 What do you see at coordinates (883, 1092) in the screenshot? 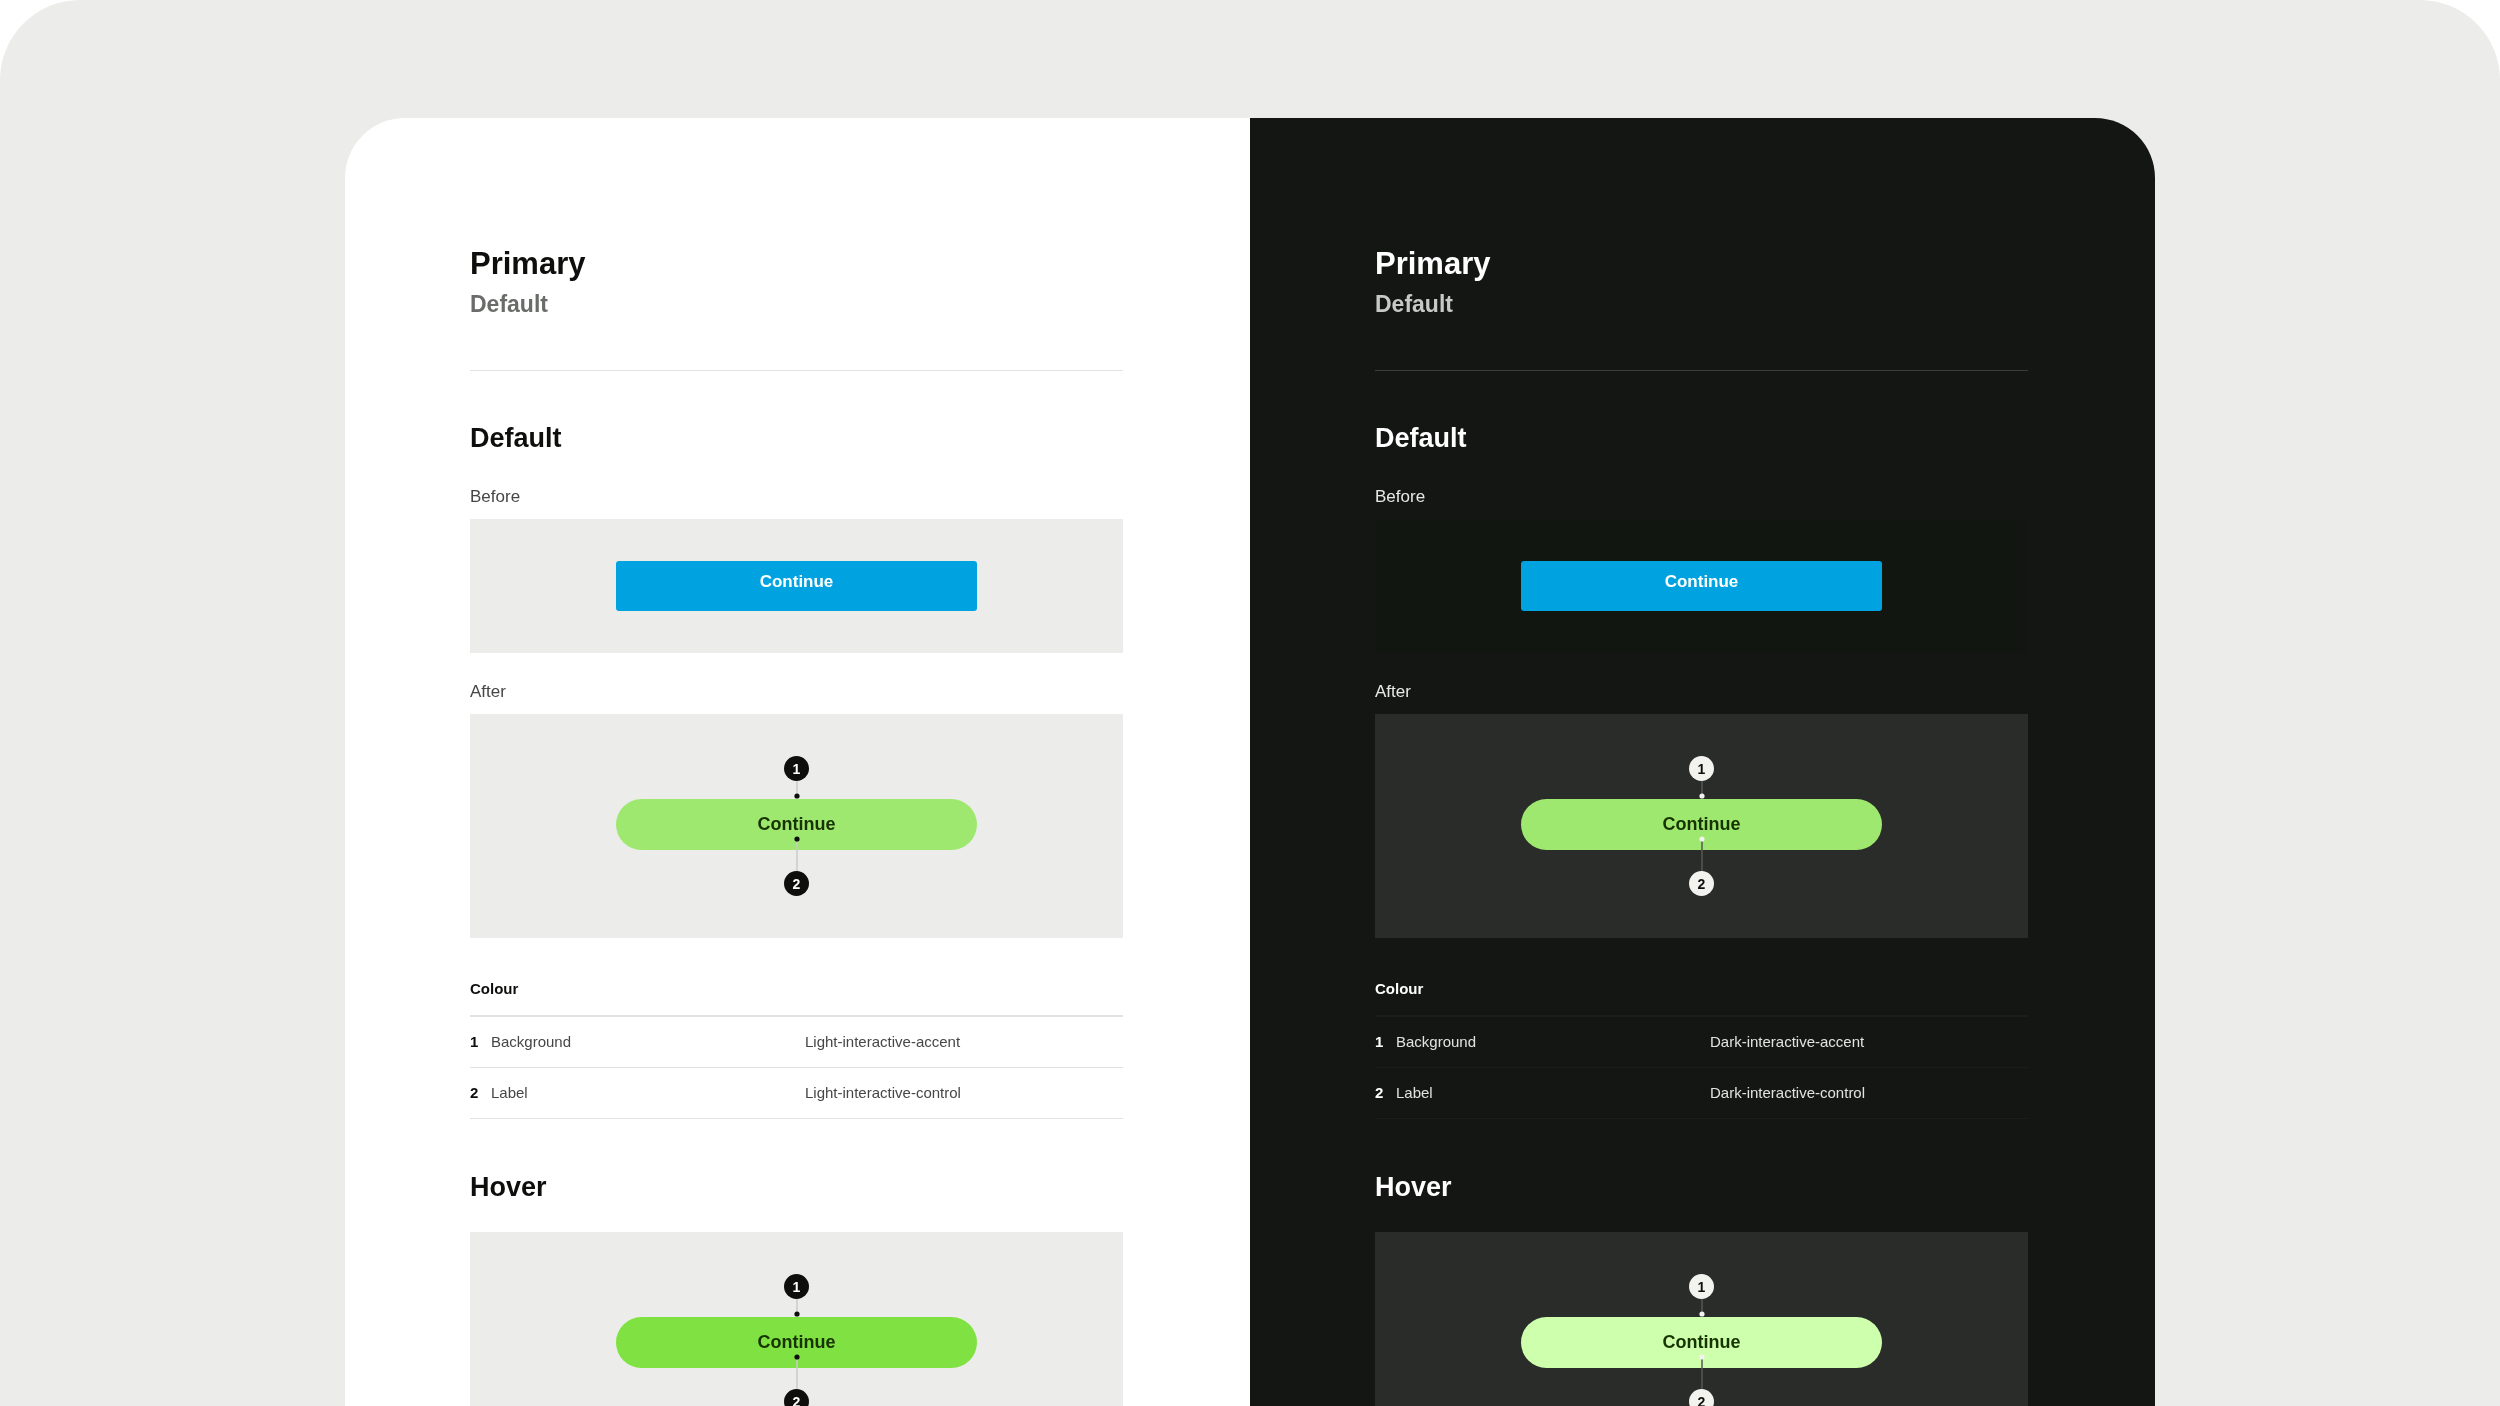
I see `colour-token: Light-interactive-control` at bounding box center [883, 1092].